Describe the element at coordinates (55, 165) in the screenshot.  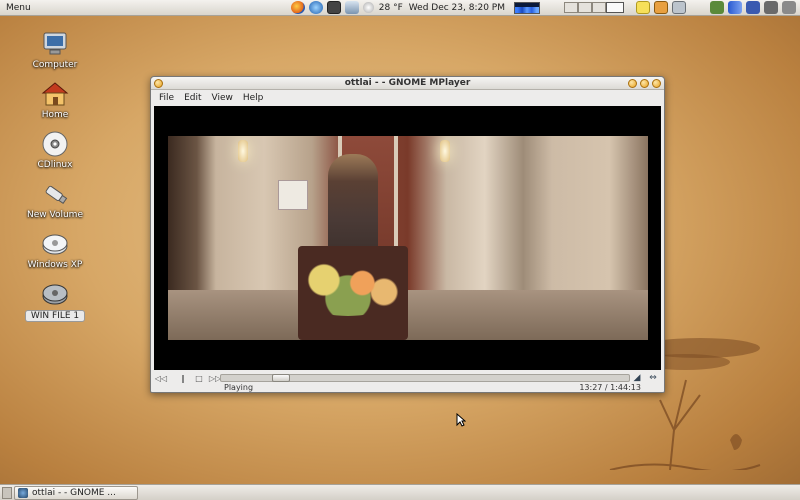
I see `desktop-icon-label: CDlinux` at that location.